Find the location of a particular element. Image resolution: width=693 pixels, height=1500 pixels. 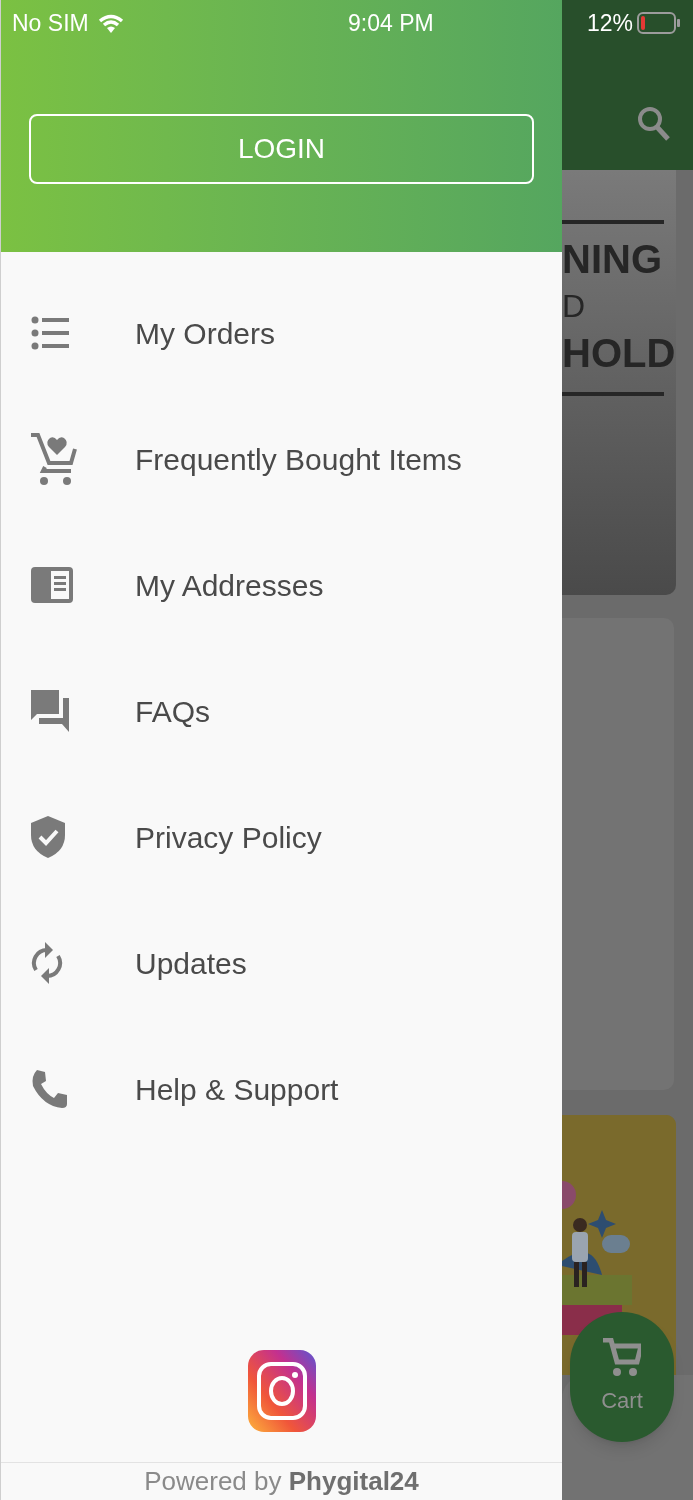

banner-text: NING is located at coordinates (612, 259).